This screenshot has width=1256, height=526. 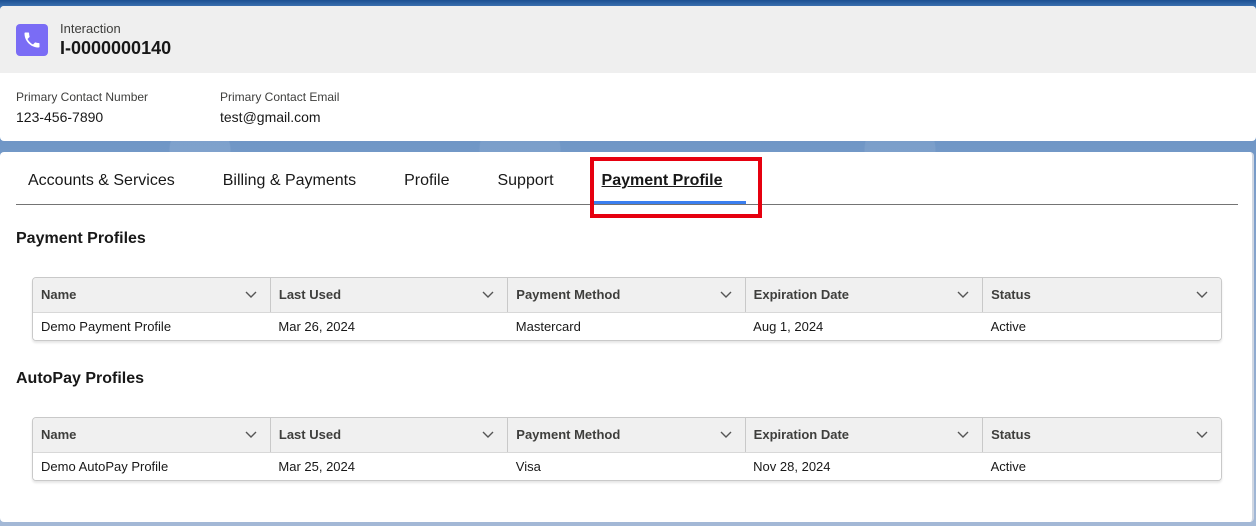 What do you see at coordinates (116, 47) in the screenshot?
I see `record-name: I-0000000140` at bounding box center [116, 47].